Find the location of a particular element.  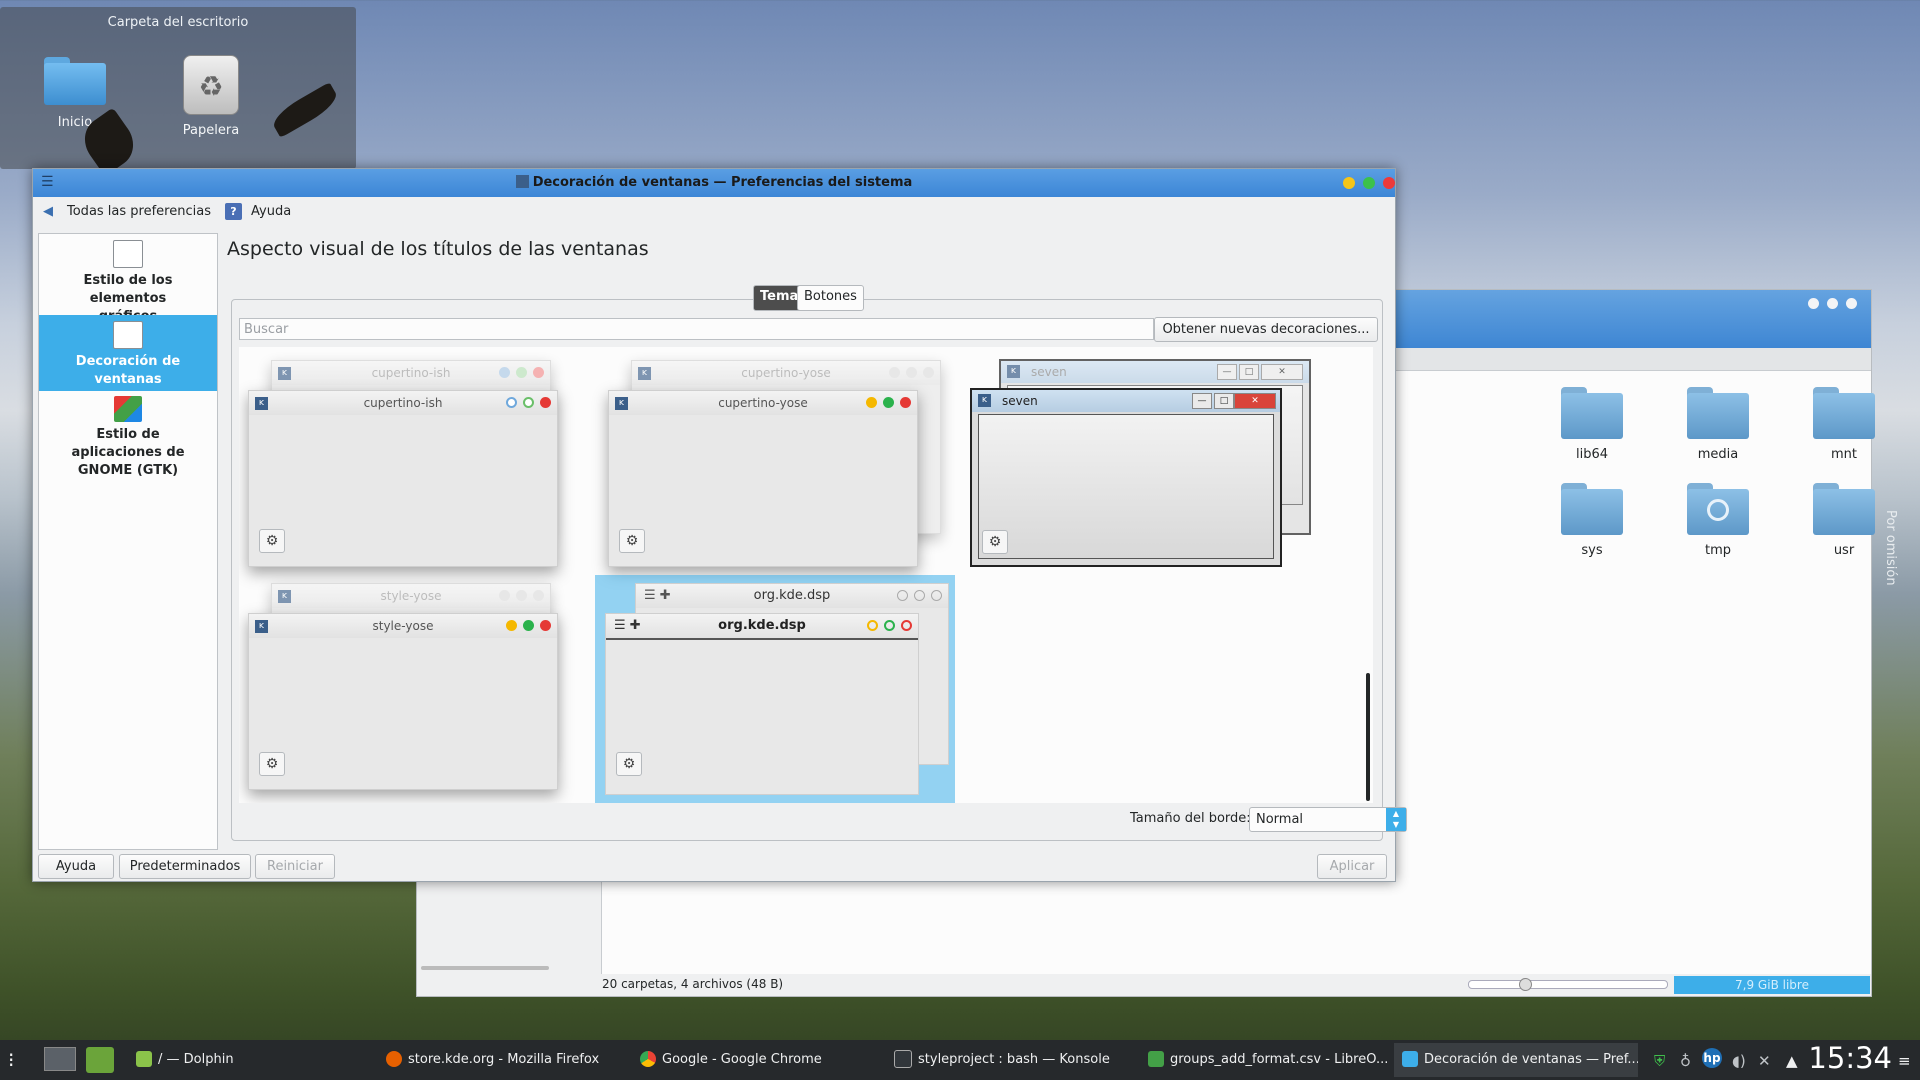

apply-button: Aplicar is located at coordinates (1352, 866).